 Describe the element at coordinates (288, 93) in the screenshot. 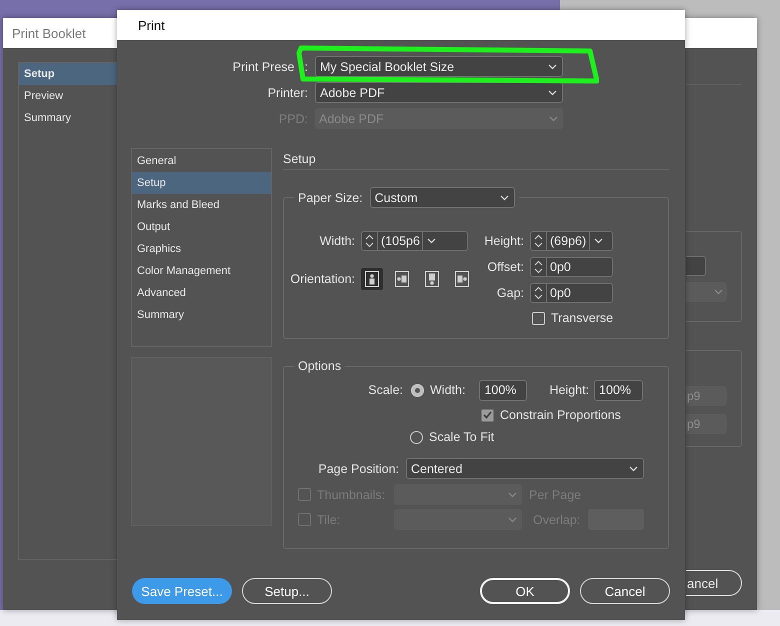

I see `field-label: Printer:` at that location.